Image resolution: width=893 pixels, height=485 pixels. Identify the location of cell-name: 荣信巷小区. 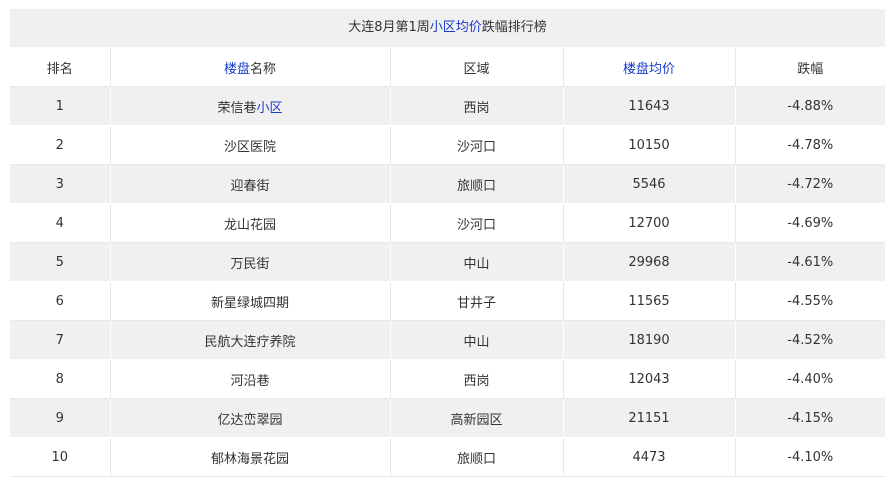
(250, 106).